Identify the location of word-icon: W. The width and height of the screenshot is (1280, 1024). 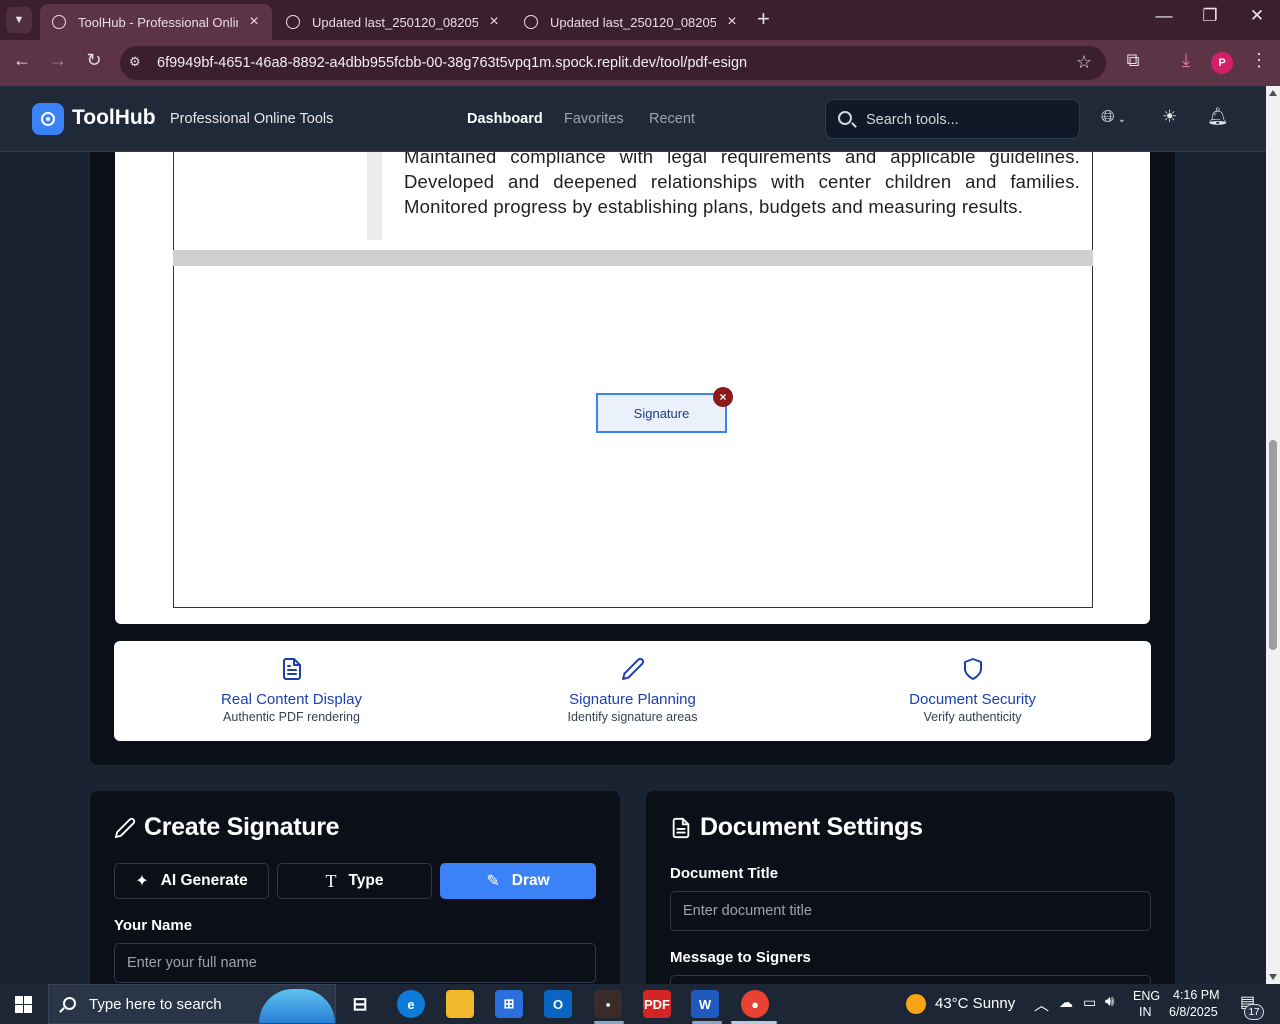
(705, 1004).